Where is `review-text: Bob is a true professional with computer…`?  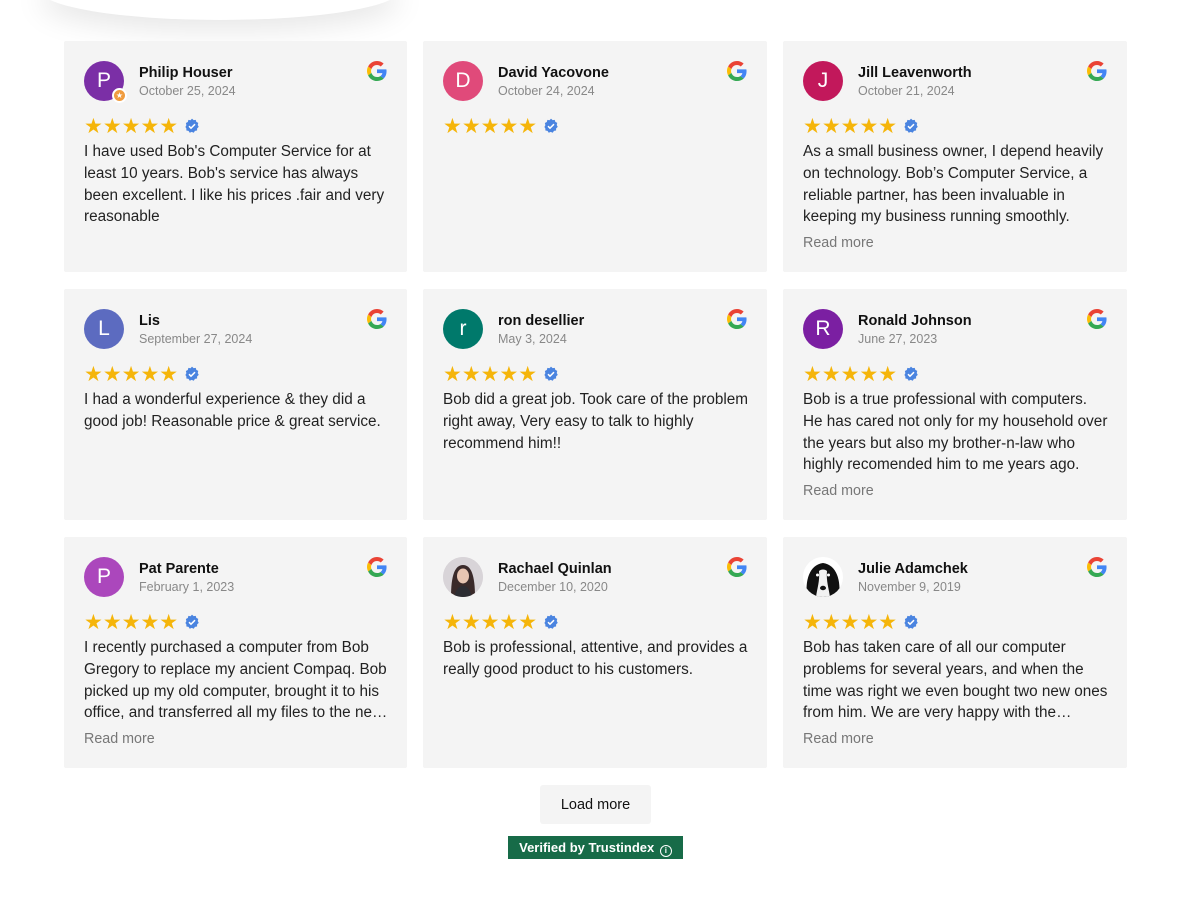
review-text: Bob is a true professional with computer… is located at coordinates (955, 432).